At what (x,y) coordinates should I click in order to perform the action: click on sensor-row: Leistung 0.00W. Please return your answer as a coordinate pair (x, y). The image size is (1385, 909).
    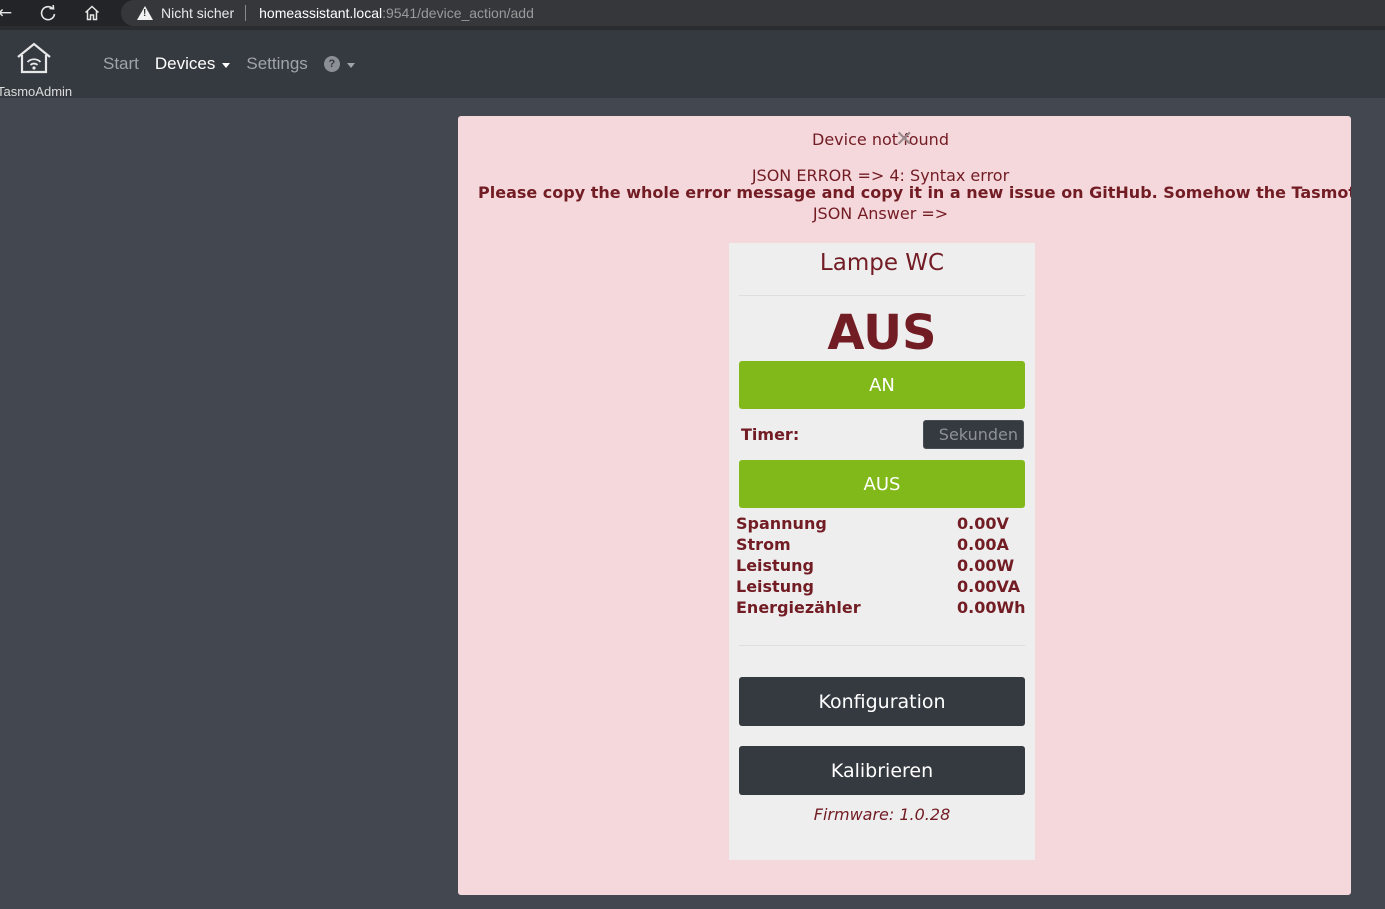
    Looking at the image, I should click on (885, 566).